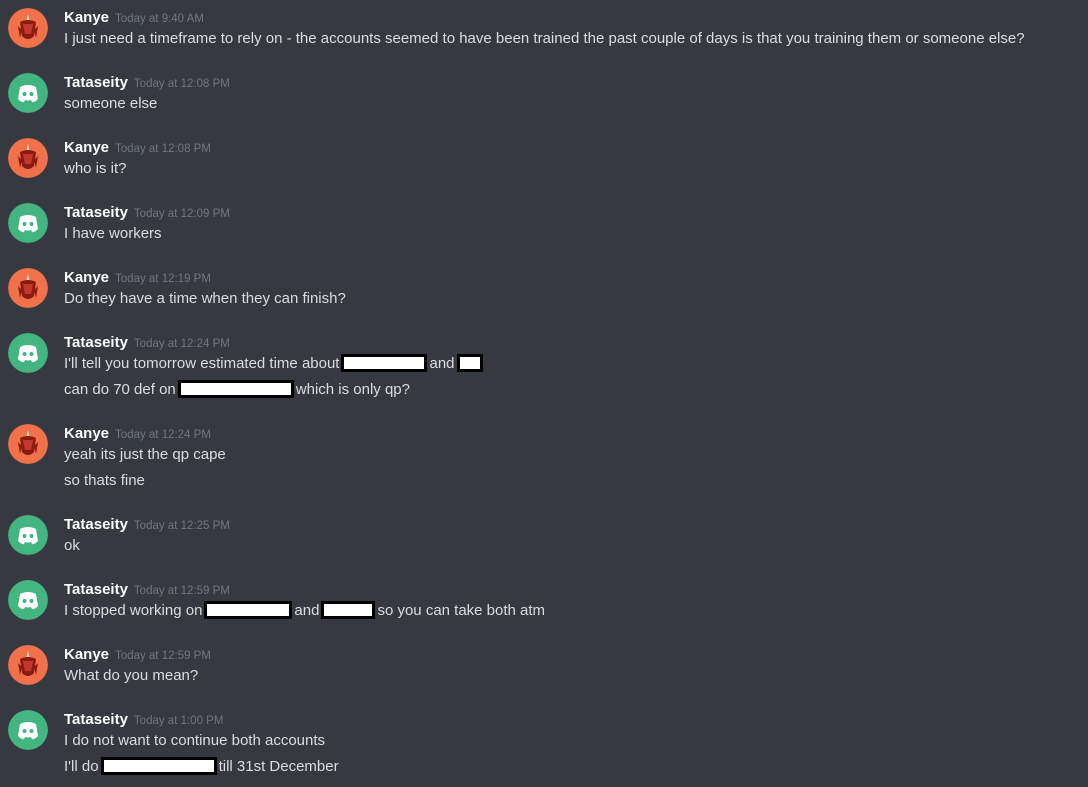 This screenshot has width=1088, height=787. I want to click on message-text: who is it?, so click(95, 168).